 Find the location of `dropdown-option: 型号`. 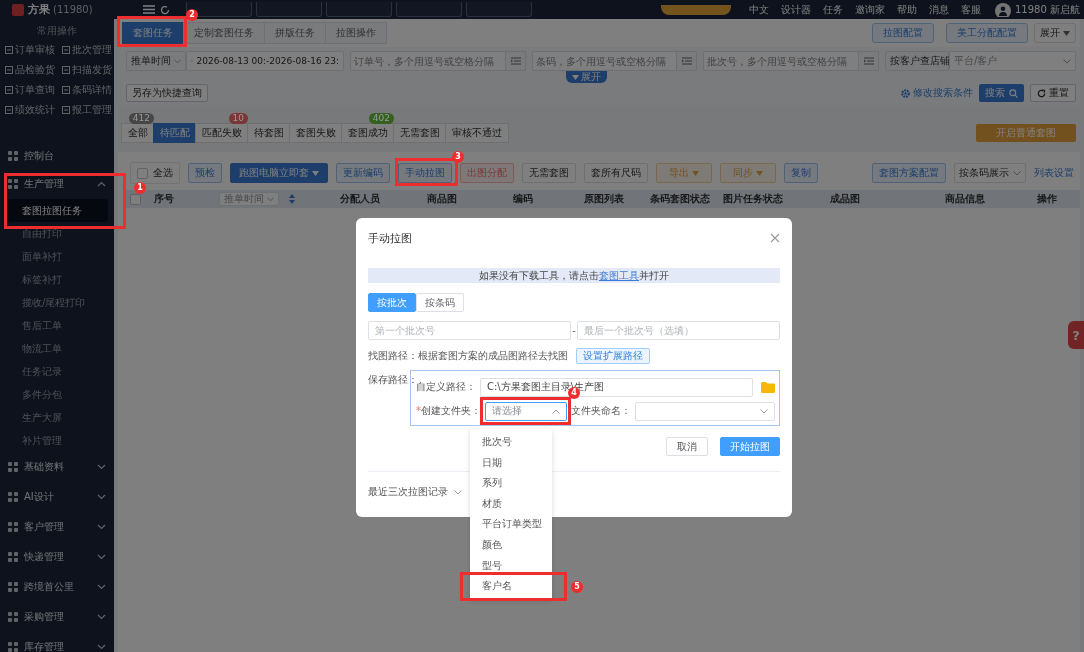

dropdown-option: 型号 is located at coordinates (511, 566).